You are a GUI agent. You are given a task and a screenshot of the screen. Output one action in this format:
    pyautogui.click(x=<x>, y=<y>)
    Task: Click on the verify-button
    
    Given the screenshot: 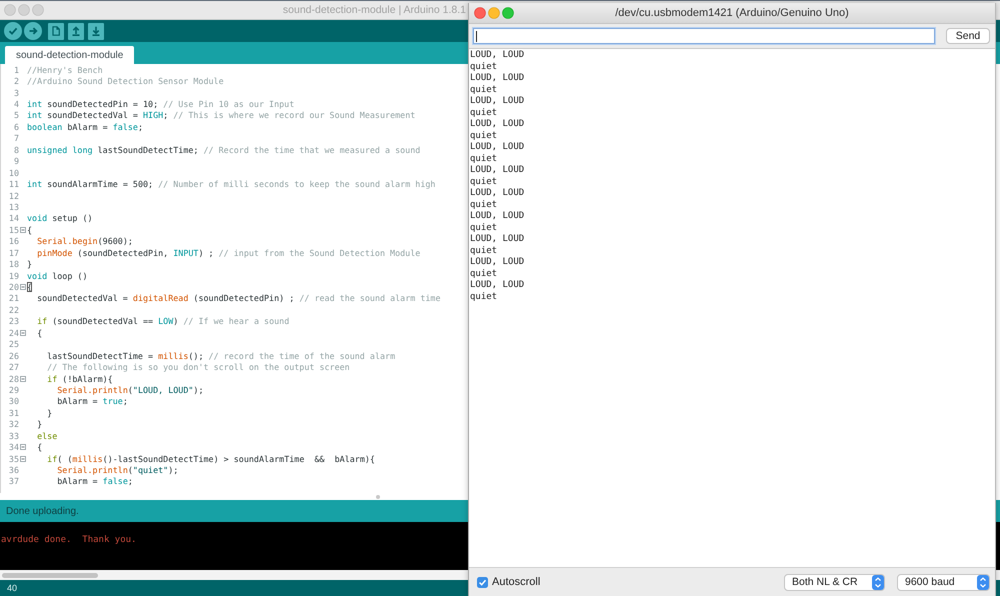 What is the action you would take?
    pyautogui.click(x=13, y=31)
    